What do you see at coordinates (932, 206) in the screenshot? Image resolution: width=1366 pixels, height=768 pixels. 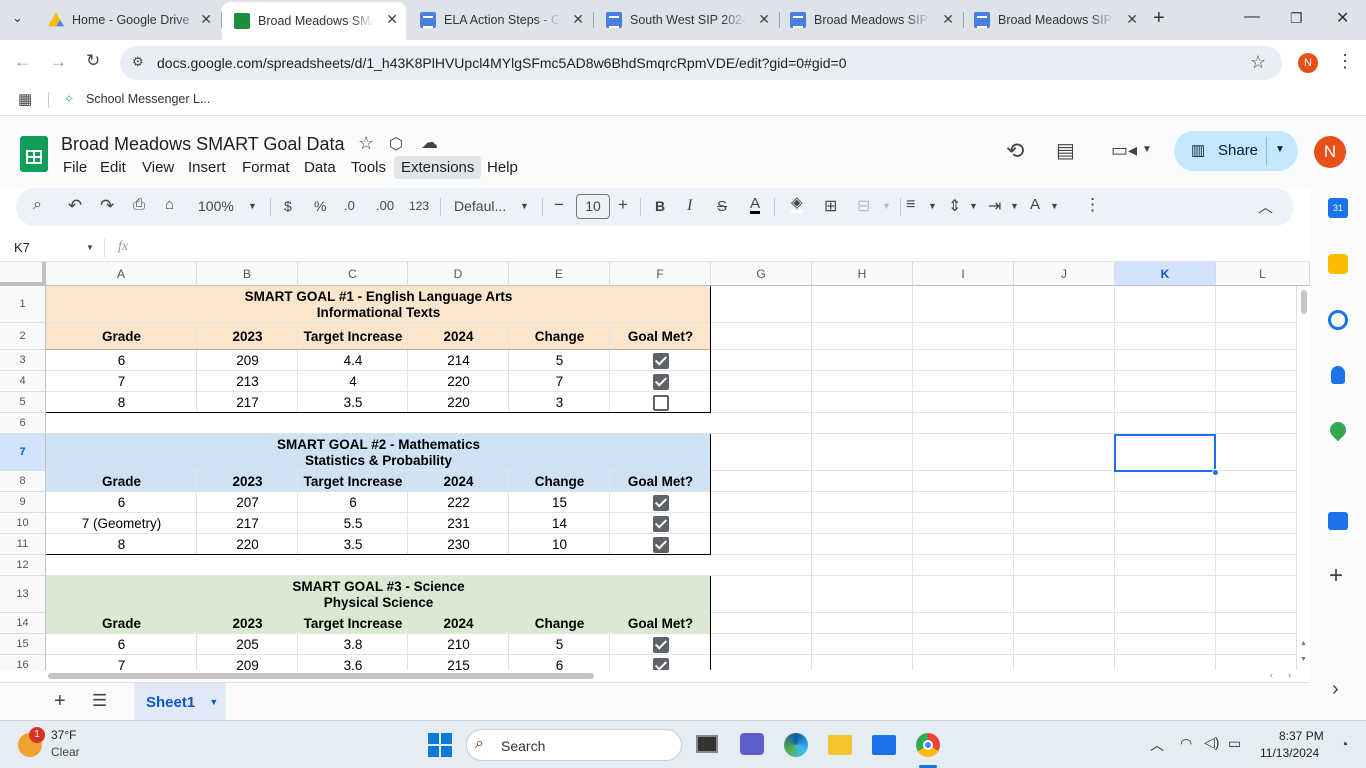 I see `align-chevron-icon: ▼` at bounding box center [932, 206].